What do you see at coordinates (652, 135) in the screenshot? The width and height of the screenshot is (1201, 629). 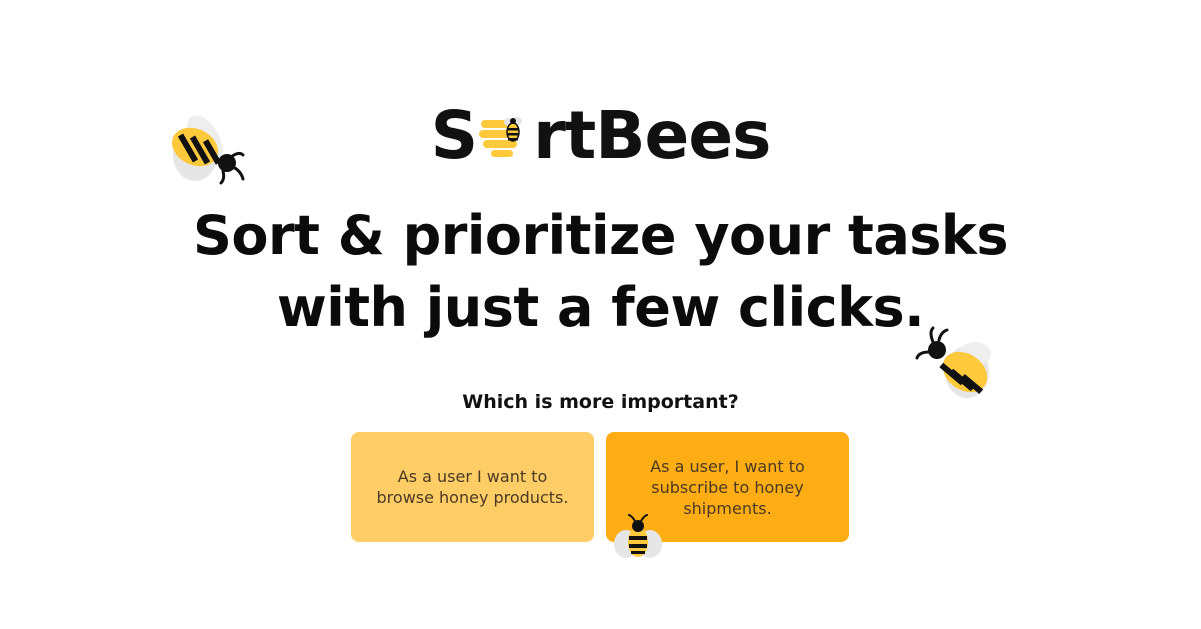 I see `logo-text-end: rtBees` at bounding box center [652, 135].